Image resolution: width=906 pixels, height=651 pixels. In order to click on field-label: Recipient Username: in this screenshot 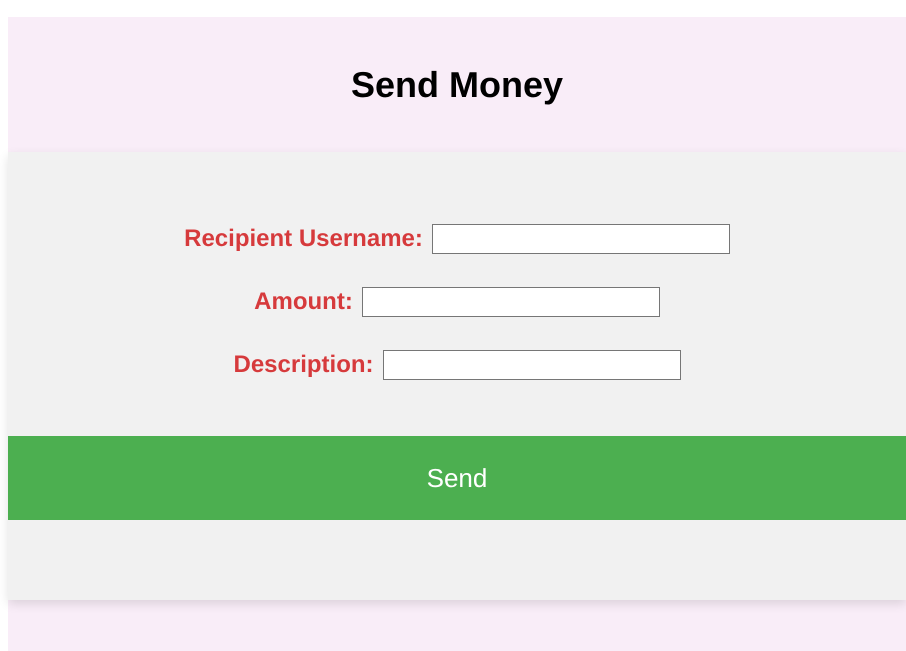, I will do `click(303, 239)`.